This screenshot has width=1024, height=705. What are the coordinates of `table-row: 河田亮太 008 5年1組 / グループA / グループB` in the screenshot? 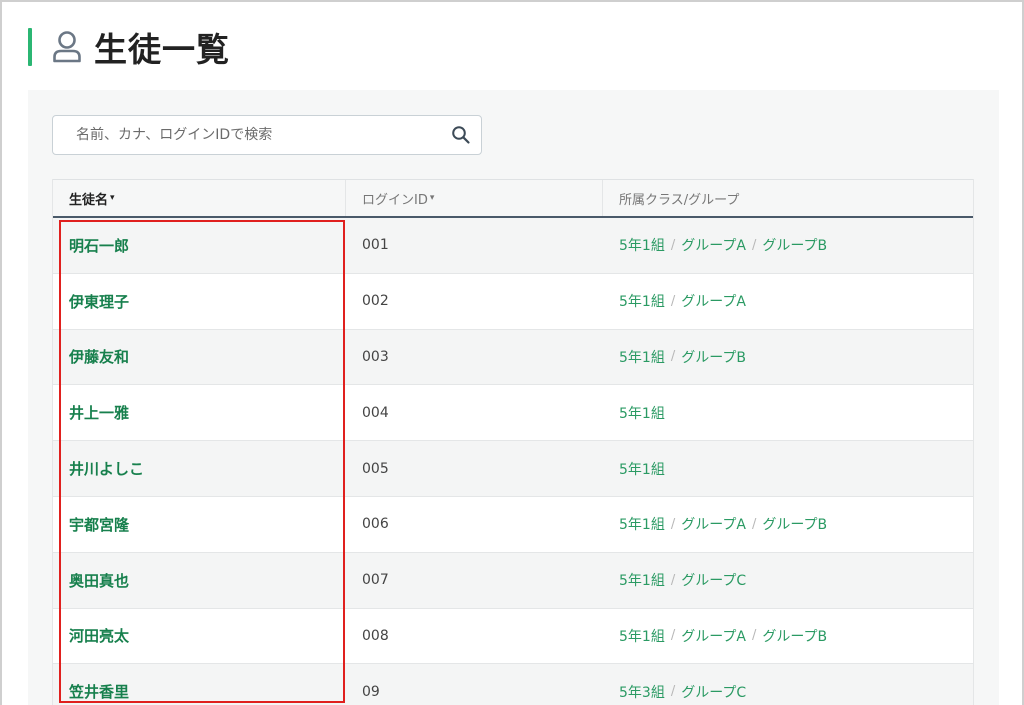 It's located at (513, 636).